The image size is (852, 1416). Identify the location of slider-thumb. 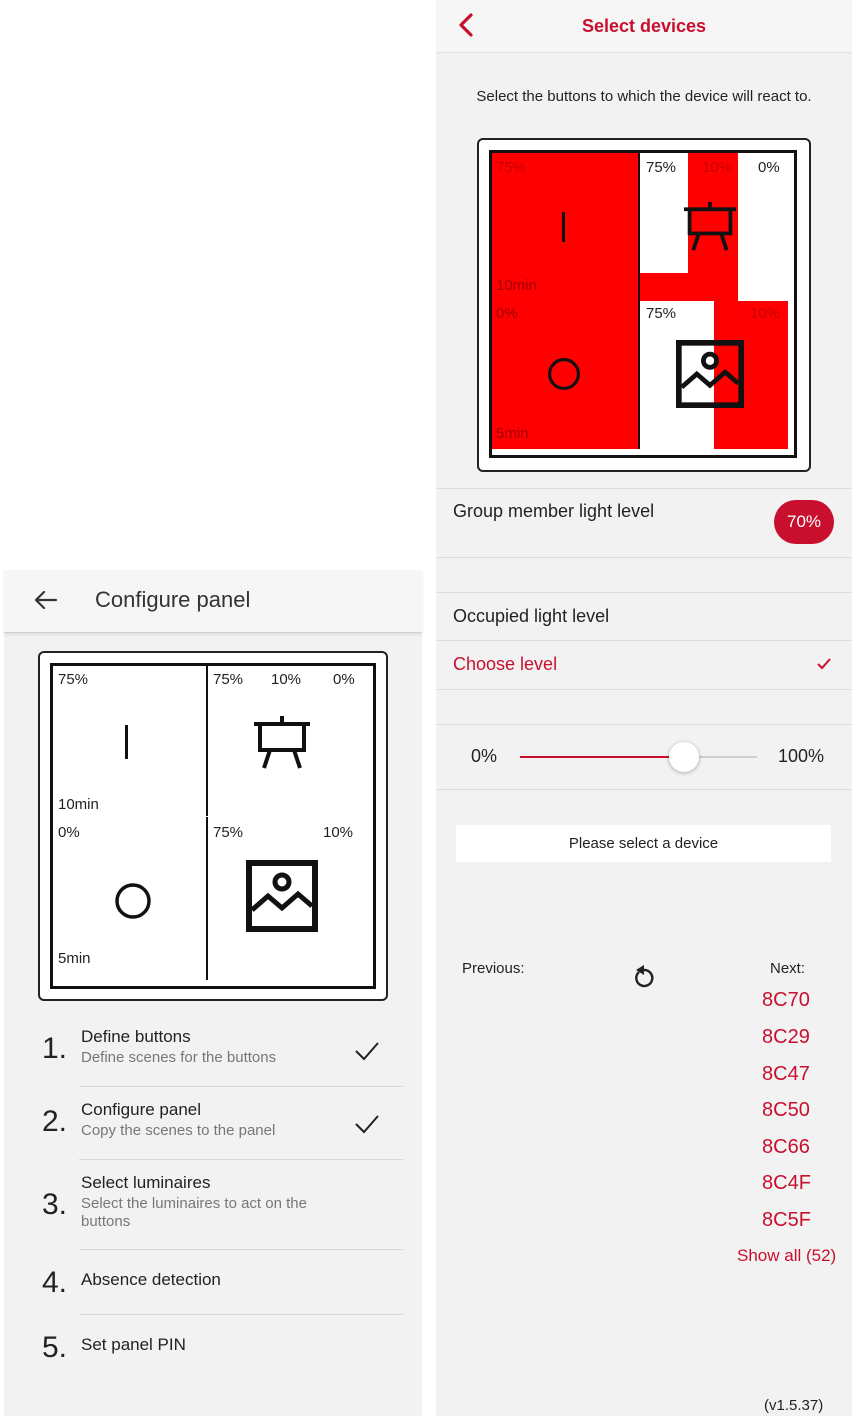
(683, 757).